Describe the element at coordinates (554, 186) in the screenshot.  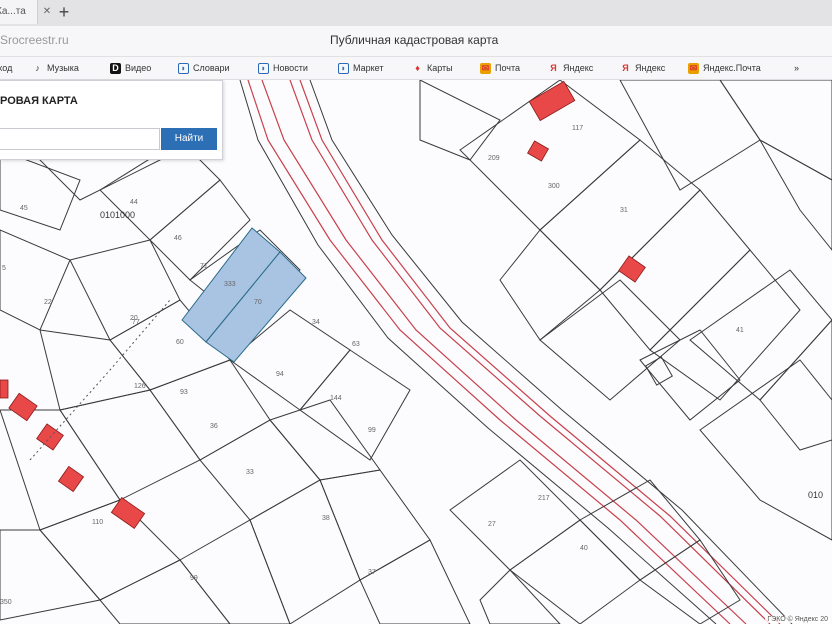
I see `parcel-label: 300` at that location.